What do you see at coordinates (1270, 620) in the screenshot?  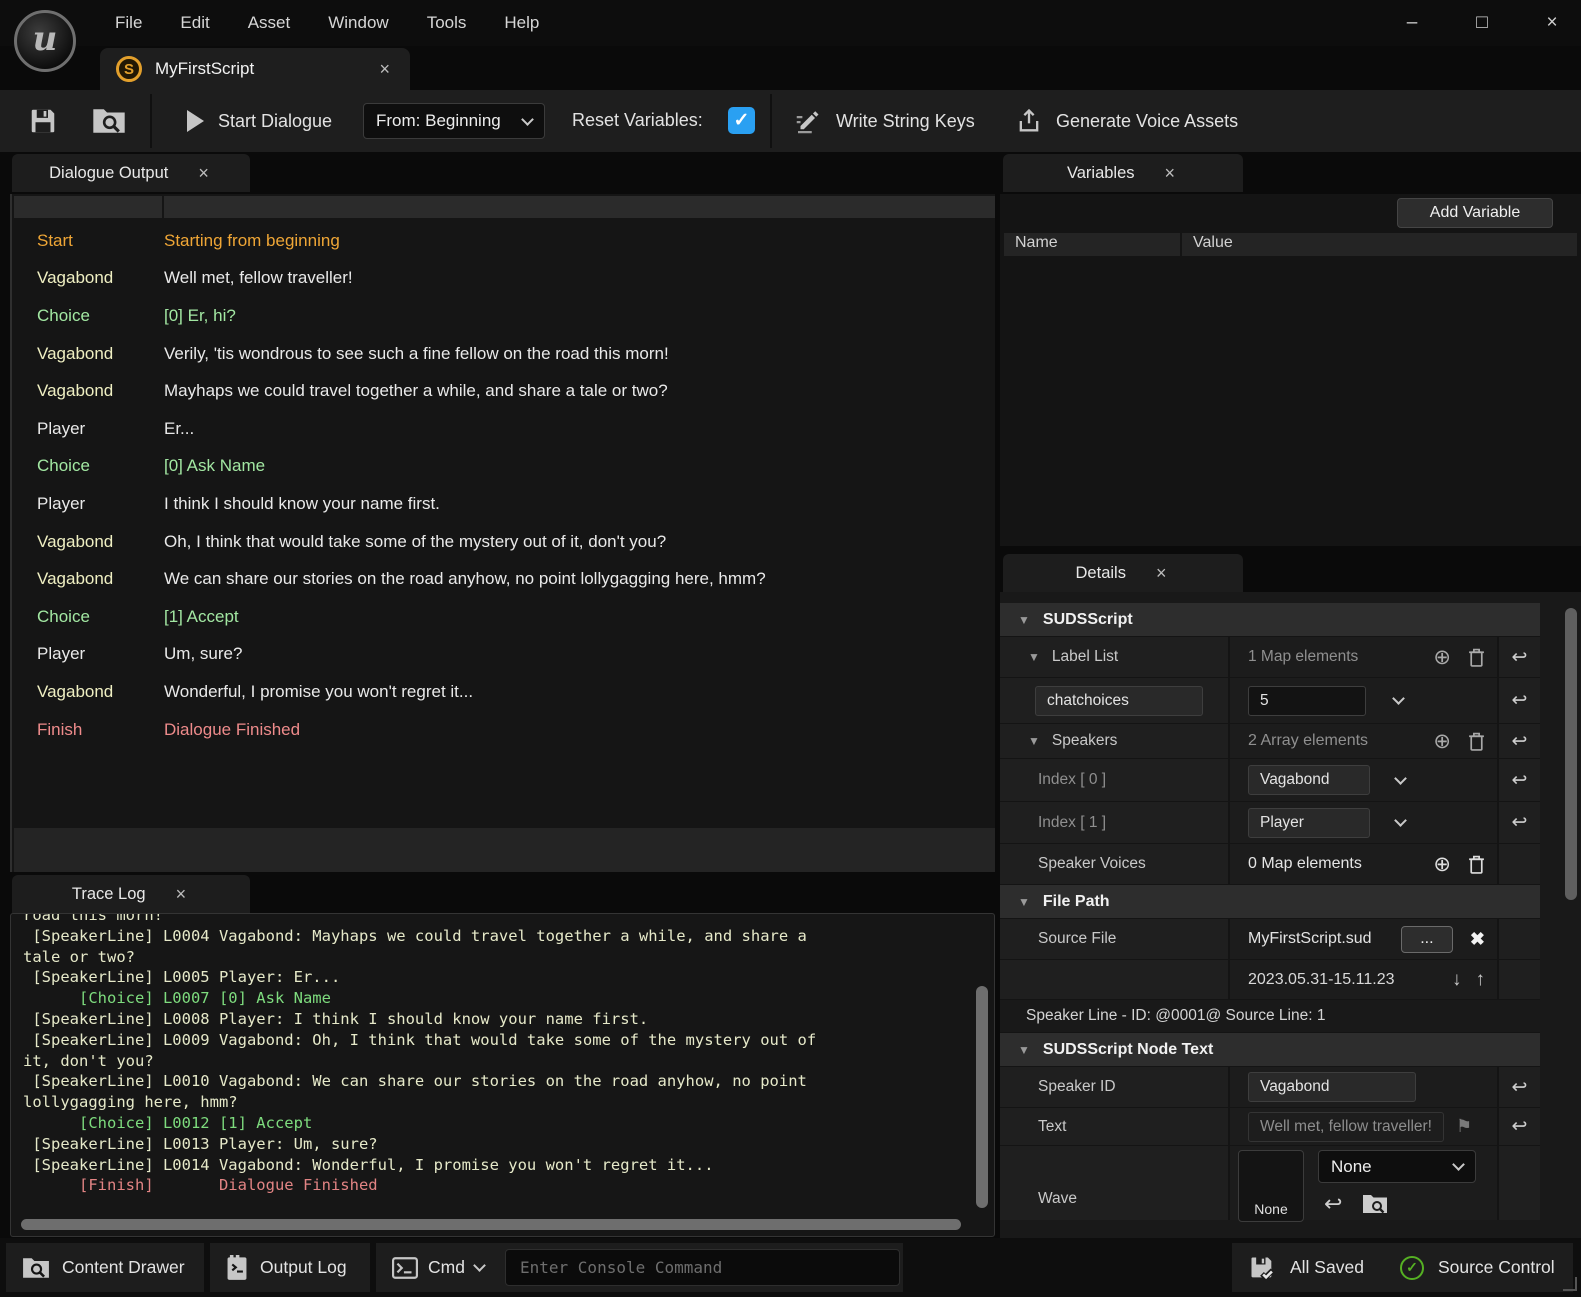 I see `section-sudsscript: ▼ SUDSScript` at bounding box center [1270, 620].